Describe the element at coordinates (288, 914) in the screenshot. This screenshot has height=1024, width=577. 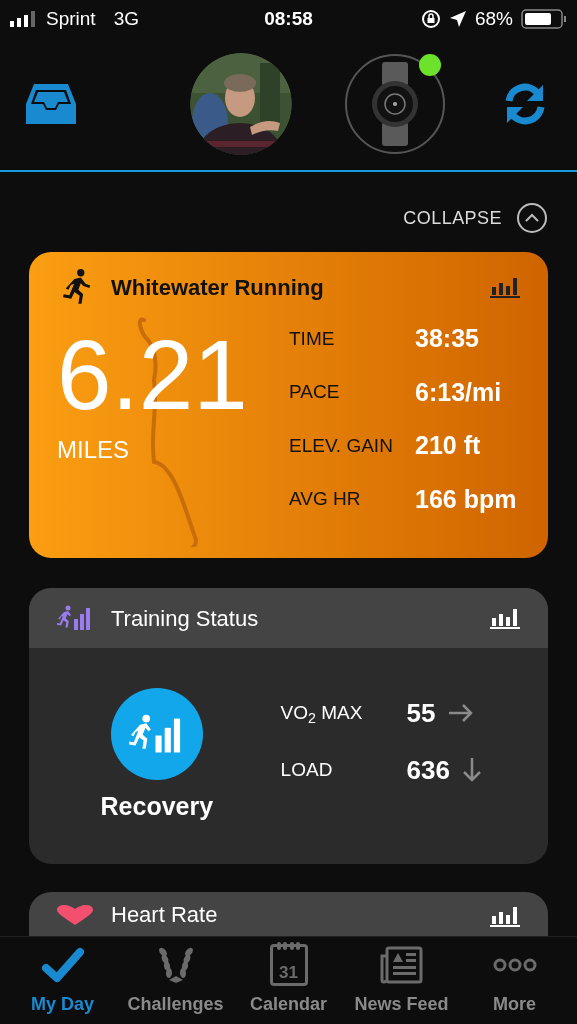
I see `heart-rate-card: Heart Rate` at that location.